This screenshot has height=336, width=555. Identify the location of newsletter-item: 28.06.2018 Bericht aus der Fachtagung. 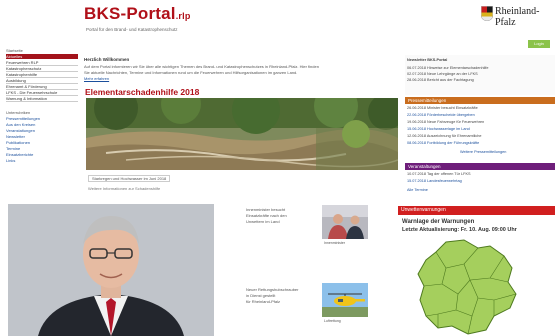
(440, 80).